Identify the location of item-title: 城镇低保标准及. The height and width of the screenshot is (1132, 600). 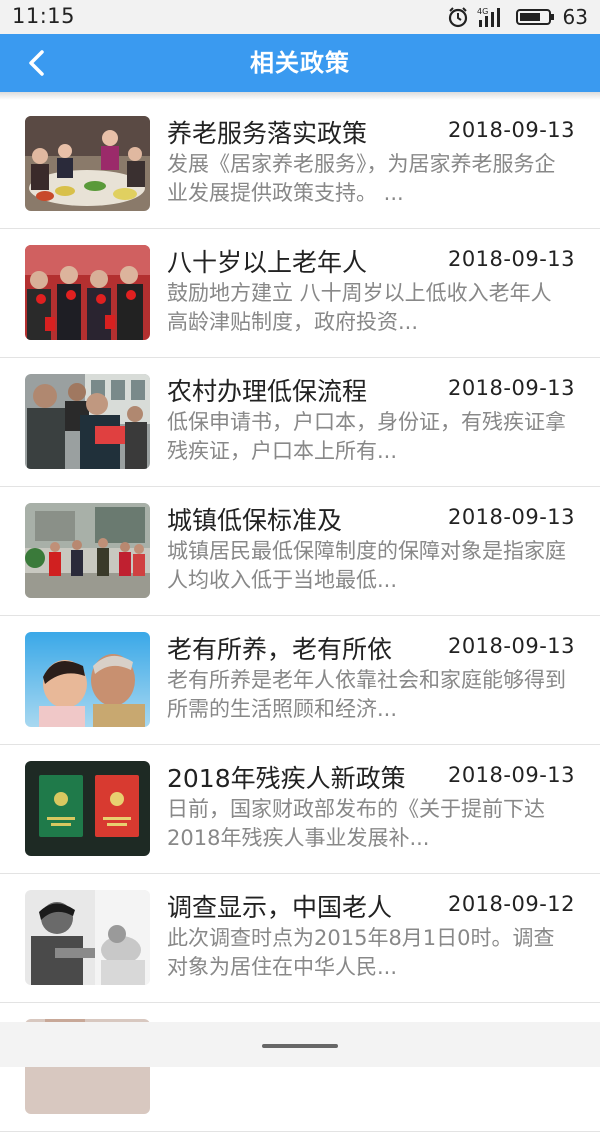
(255, 520).